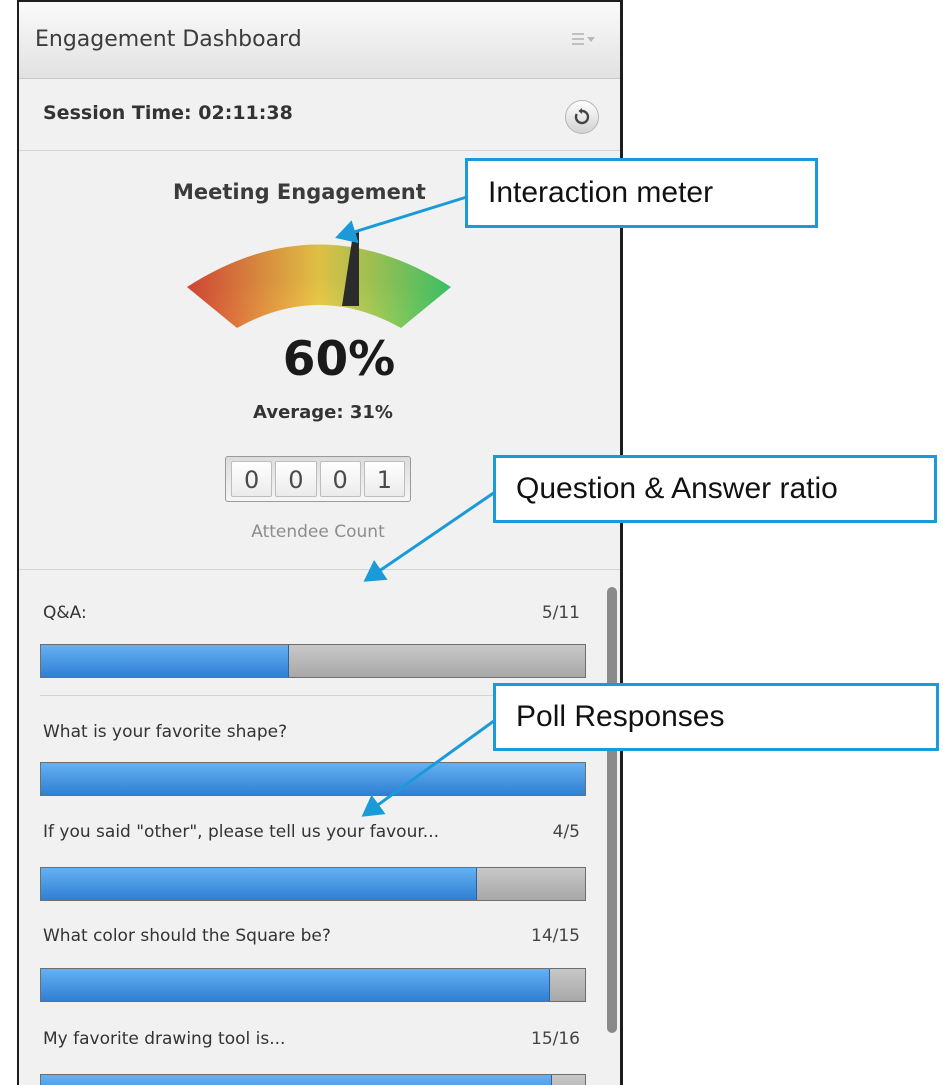 This screenshot has width=943, height=1085. Describe the element at coordinates (716, 717) in the screenshot. I see `callout-poll-responses: Poll Responses` at that location.